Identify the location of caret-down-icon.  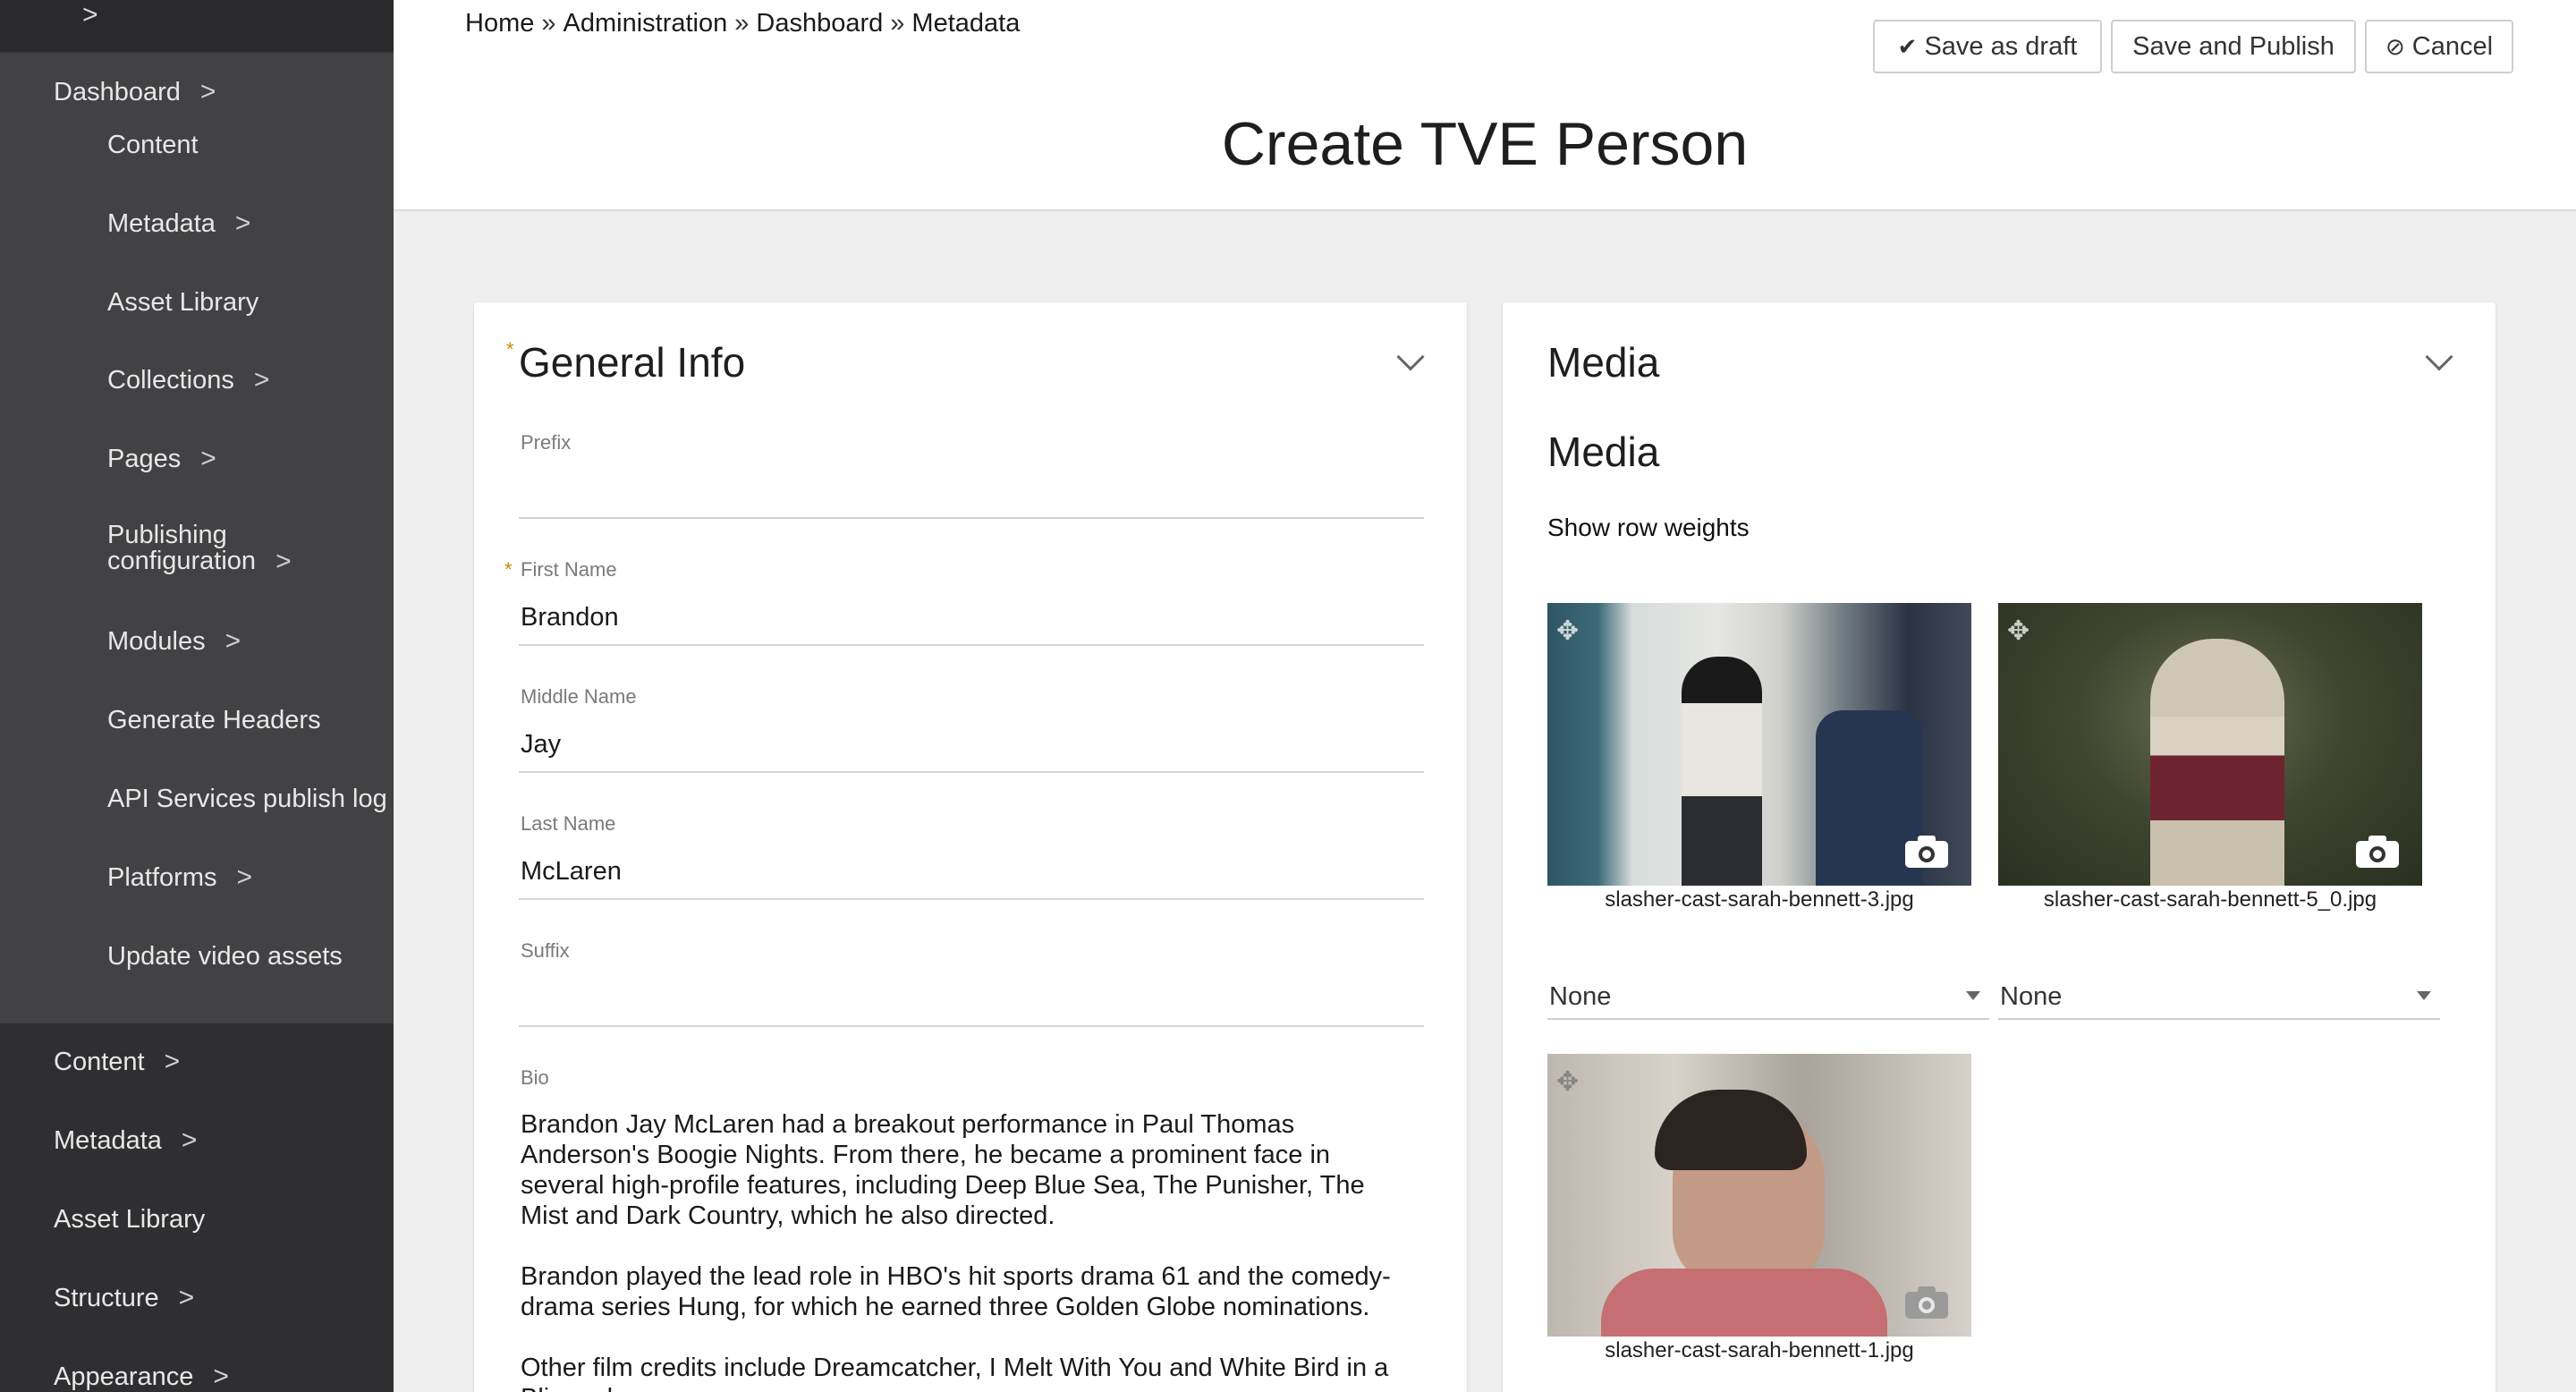
(2424, 995).